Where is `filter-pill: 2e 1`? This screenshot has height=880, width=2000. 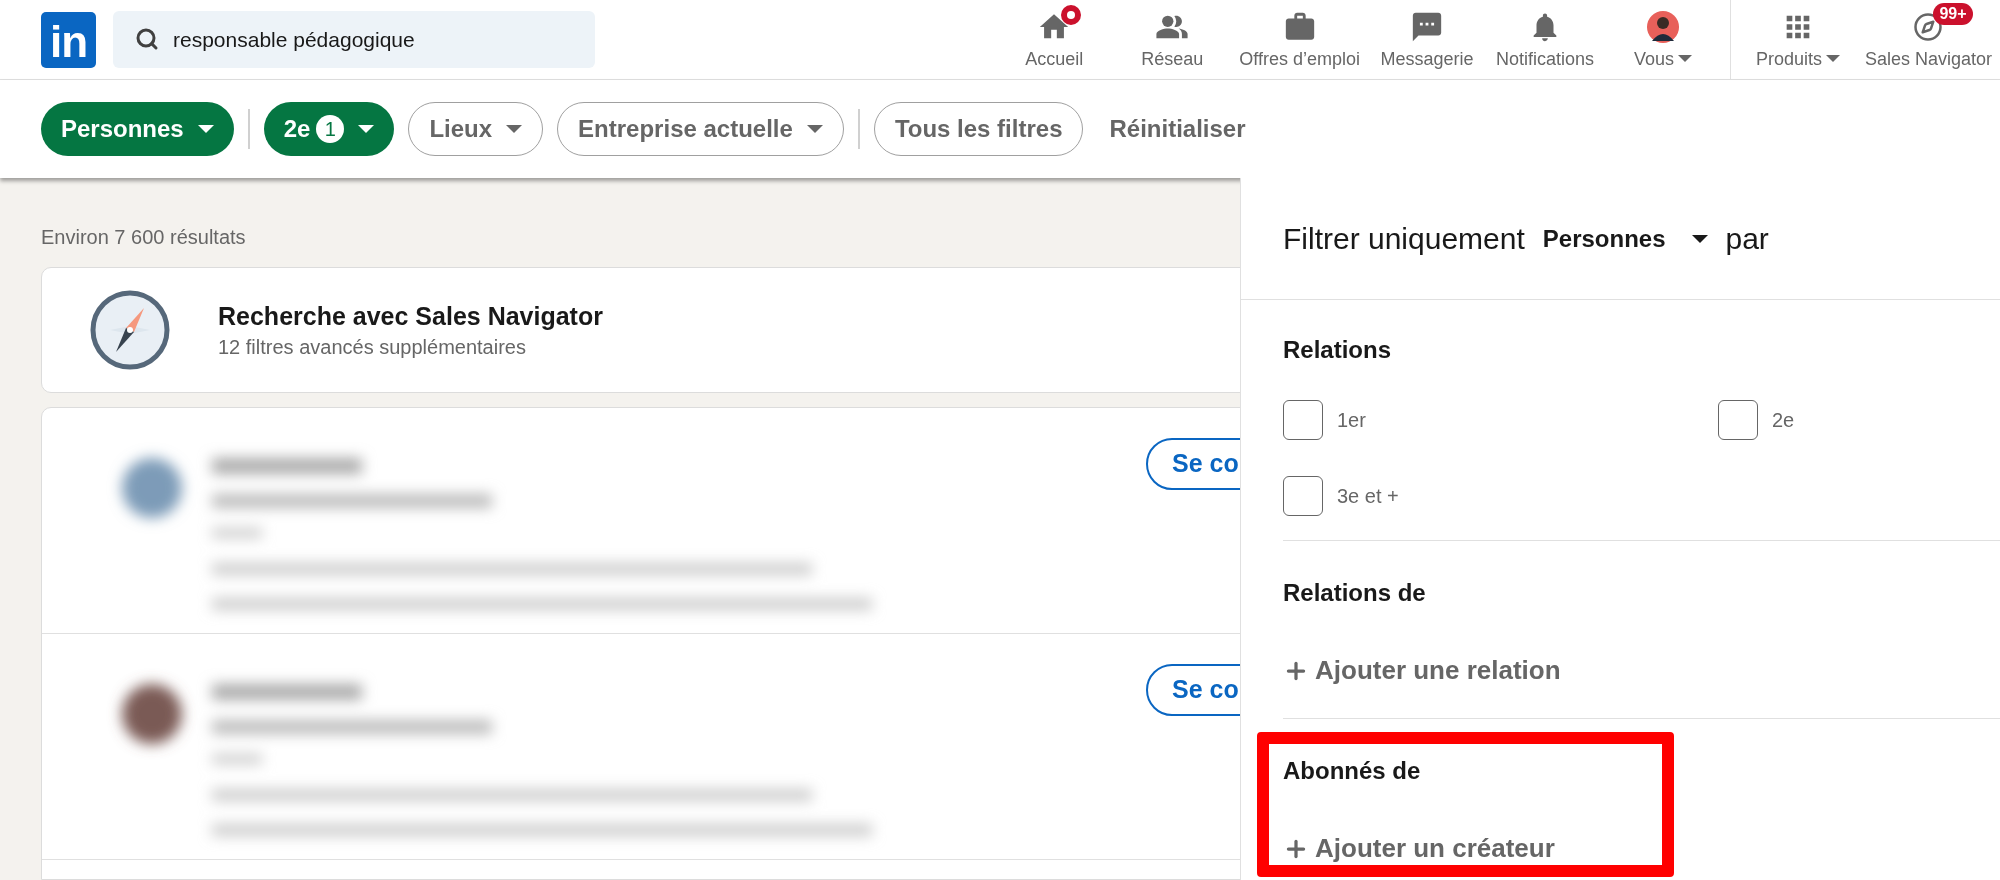
filter-pill: 2e 1 is located at coordinates (329, 129).